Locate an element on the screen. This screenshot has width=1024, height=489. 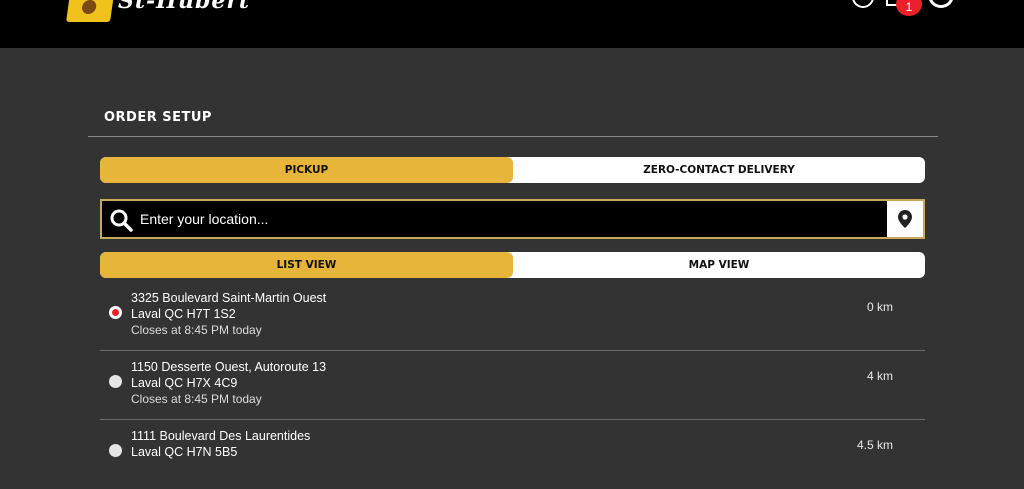
location-search-bar is located at coordinates (512, 219).